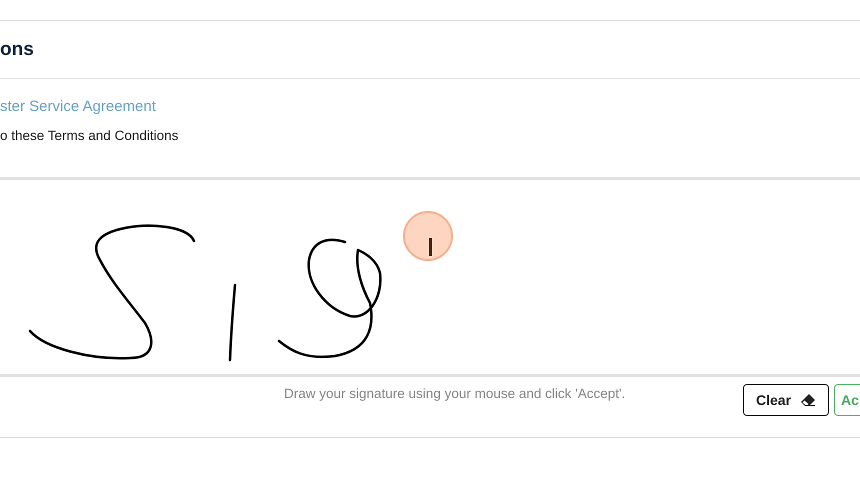 This screenshot has width=860, height=481. What do you see at coordinates (430, 107) in the screenshot?
I see `agreement-link: ster Service Agreement` at bounding box center [430, 107].